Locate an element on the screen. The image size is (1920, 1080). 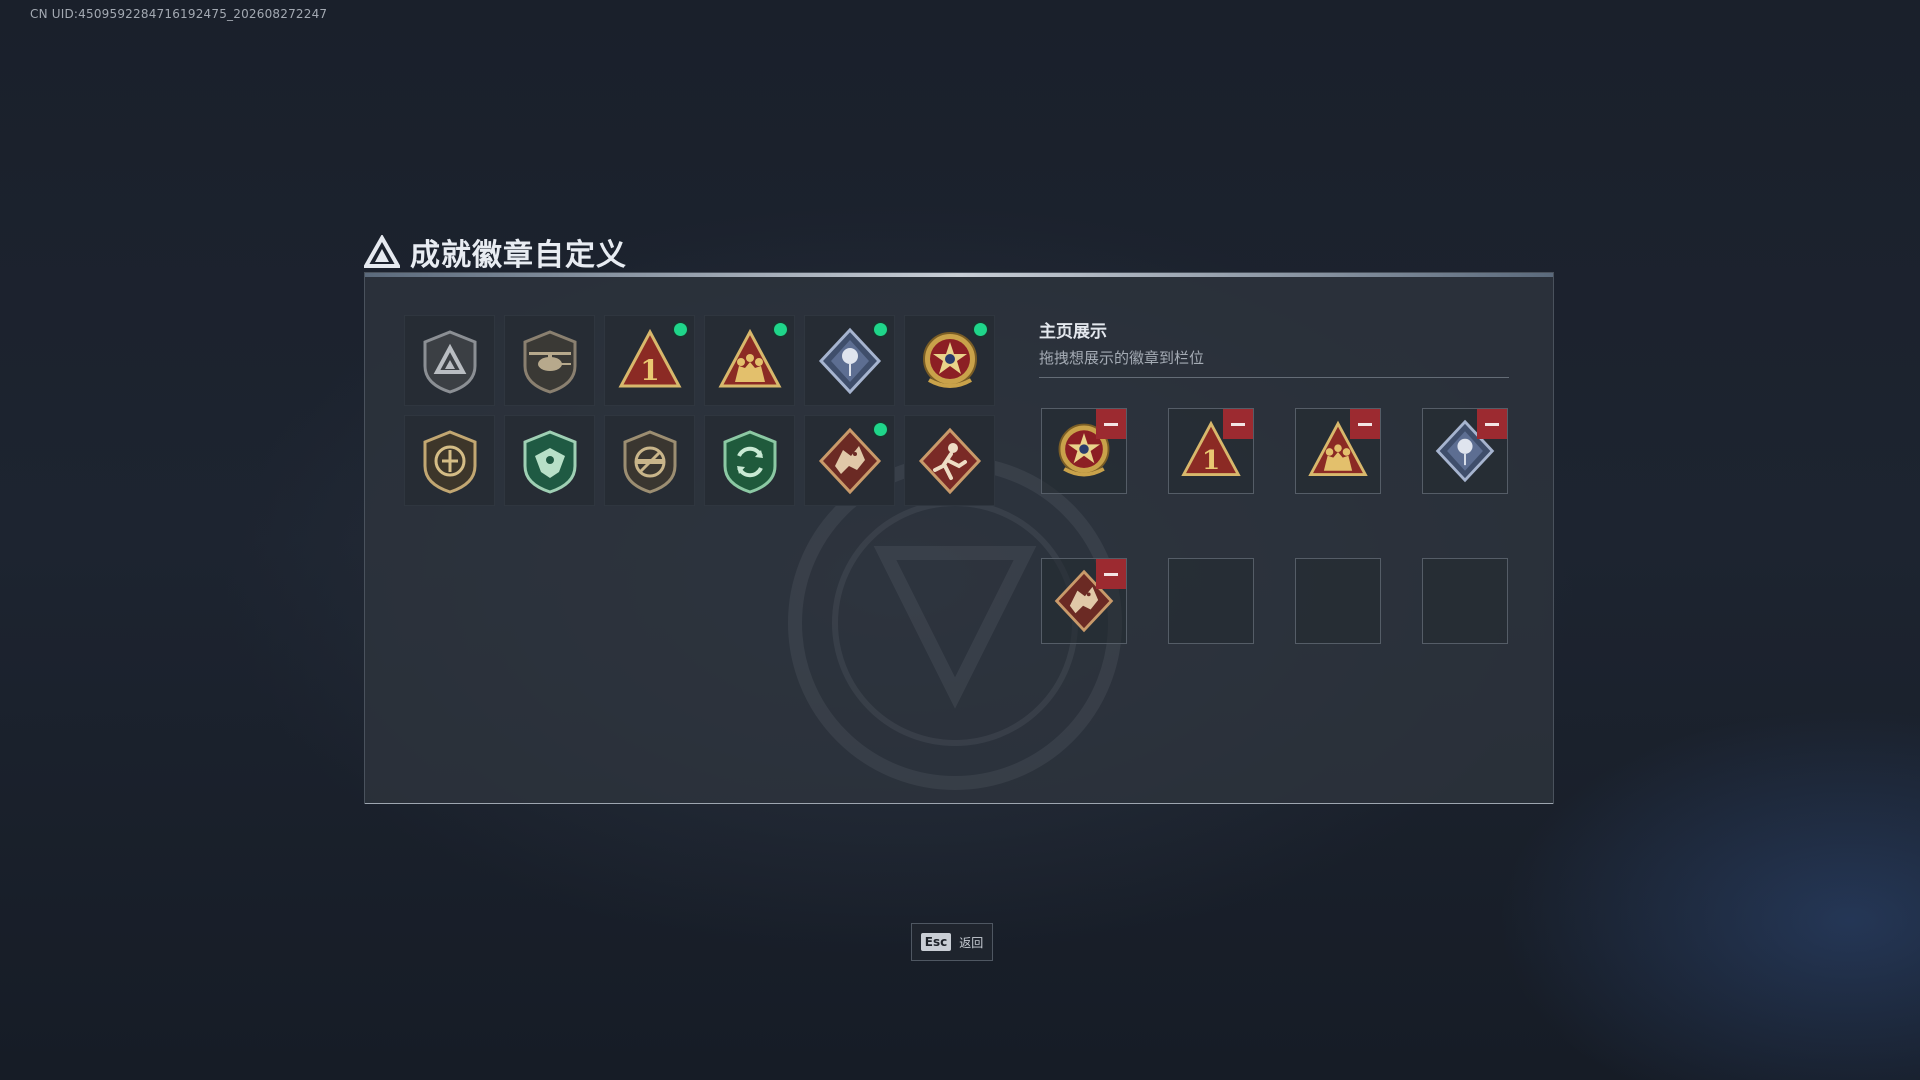
uid-label: CN UID:4509592284716192475_202608272247 is located at coordinates (179, 14).